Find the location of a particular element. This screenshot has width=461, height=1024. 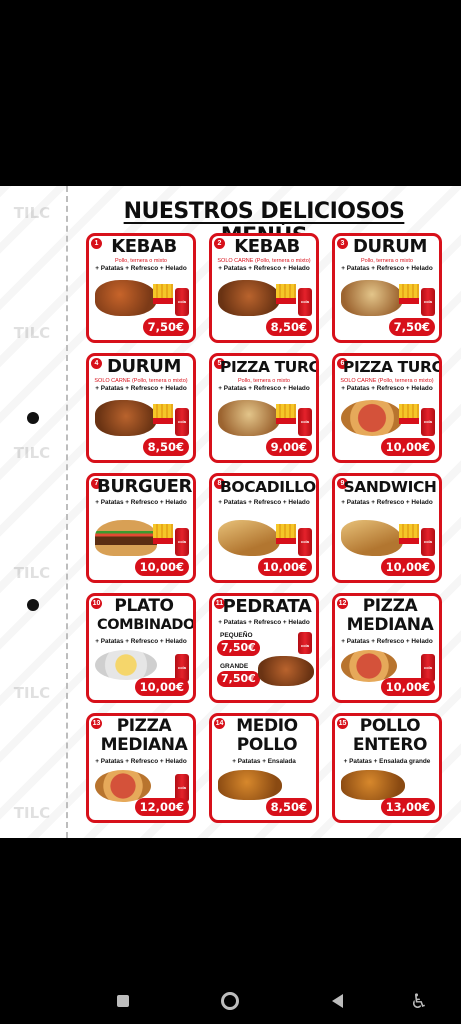

accessibility-icon: ♿ is located at coordinates (419, 1001).